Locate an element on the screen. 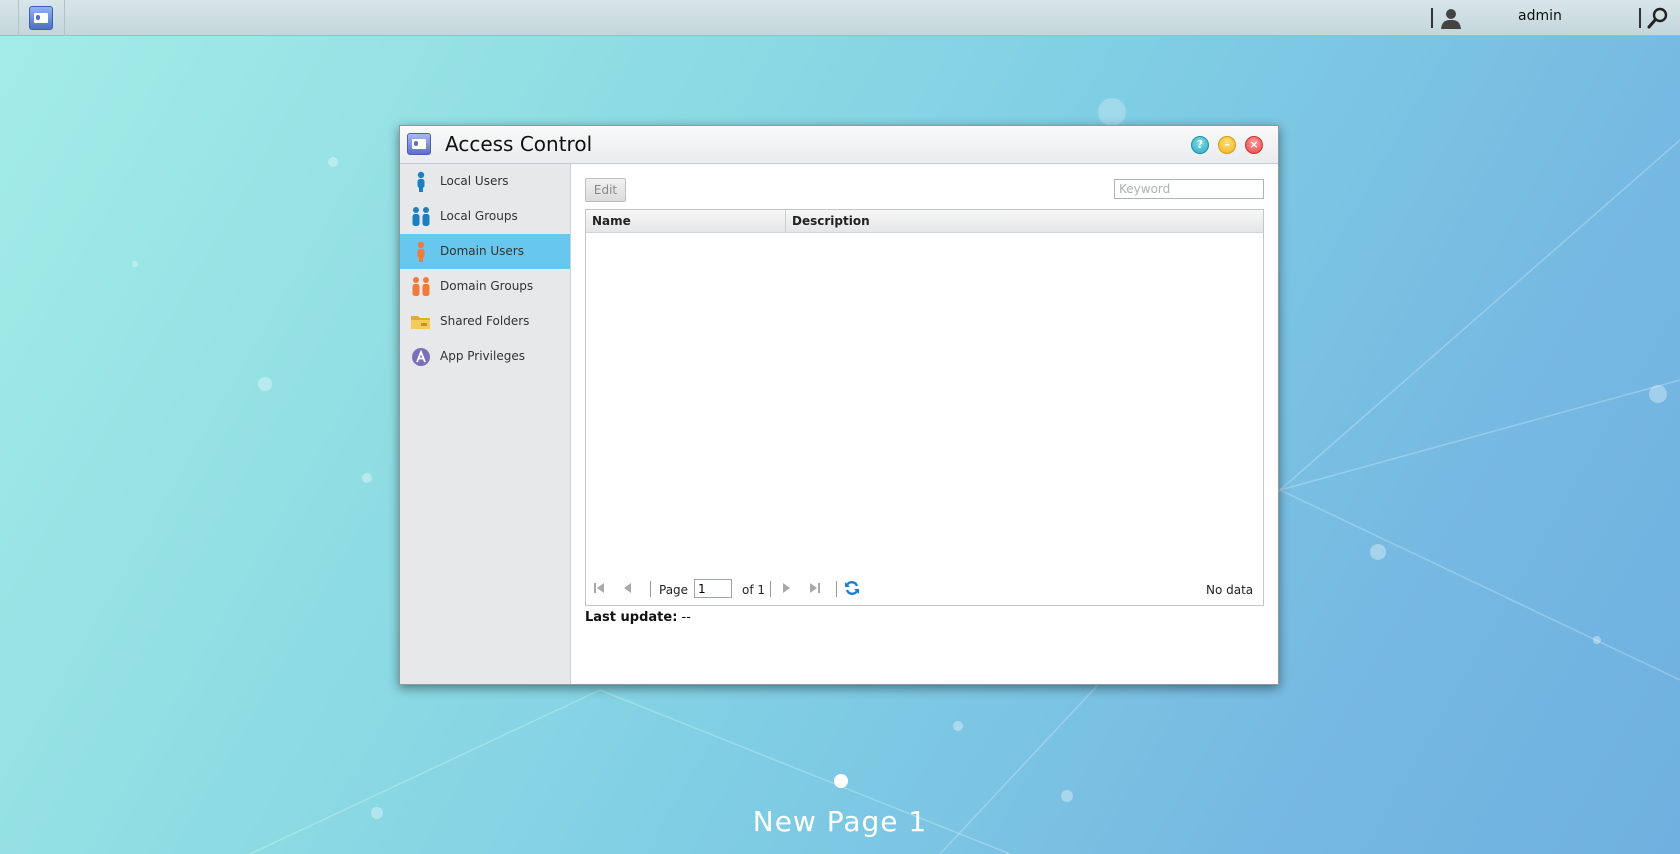 This screenshot has height=854, width=1680. sidebar-item-shared-folders: Shared Folders is located at coordinates (485, 321).